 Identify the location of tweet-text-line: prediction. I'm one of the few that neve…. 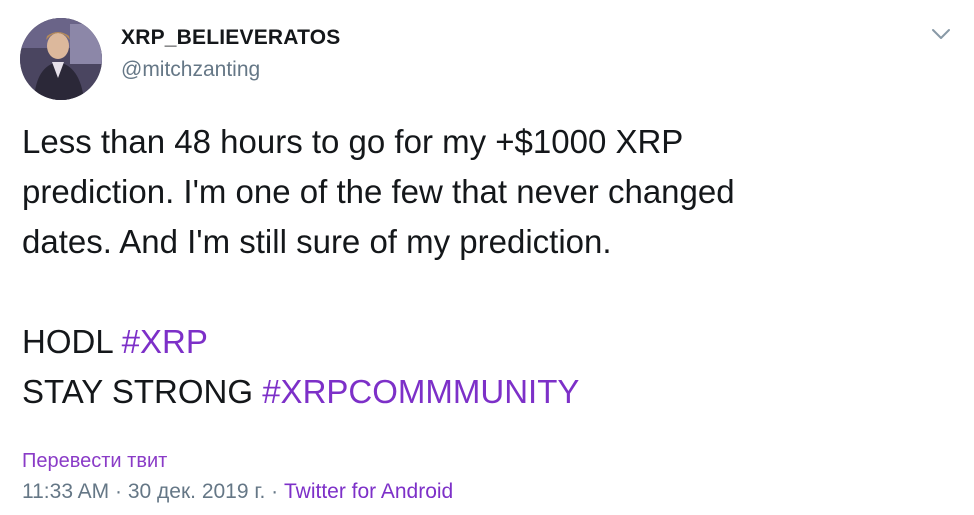
(378, 191).